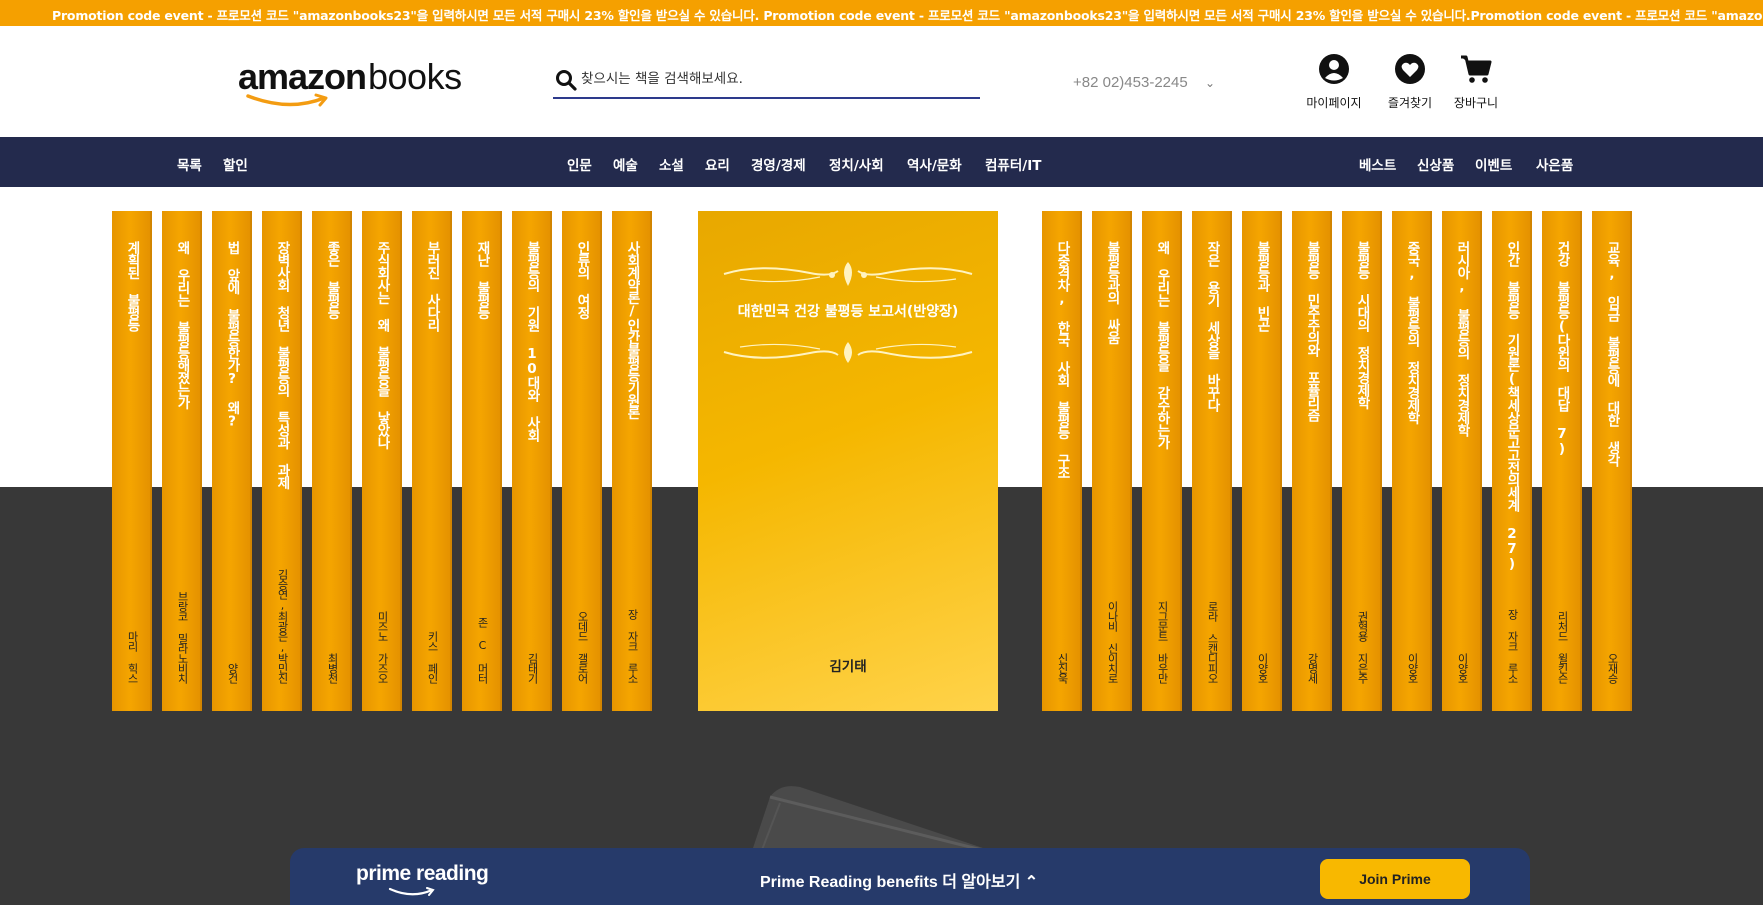 The image size is (1763, 905). What do you see at coordinates (532, 341) in the screenshot?
I see `book-title: 불평등의 기원 10대와 사회` at bounding box center [532, 341].